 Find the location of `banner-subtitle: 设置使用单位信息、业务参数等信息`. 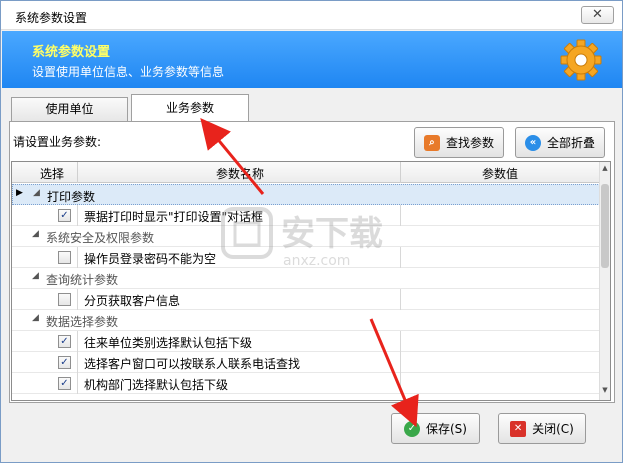

banner-subtitle: 设置使用单位信息、业务参数等信息 is located at coordinates (128, 72).